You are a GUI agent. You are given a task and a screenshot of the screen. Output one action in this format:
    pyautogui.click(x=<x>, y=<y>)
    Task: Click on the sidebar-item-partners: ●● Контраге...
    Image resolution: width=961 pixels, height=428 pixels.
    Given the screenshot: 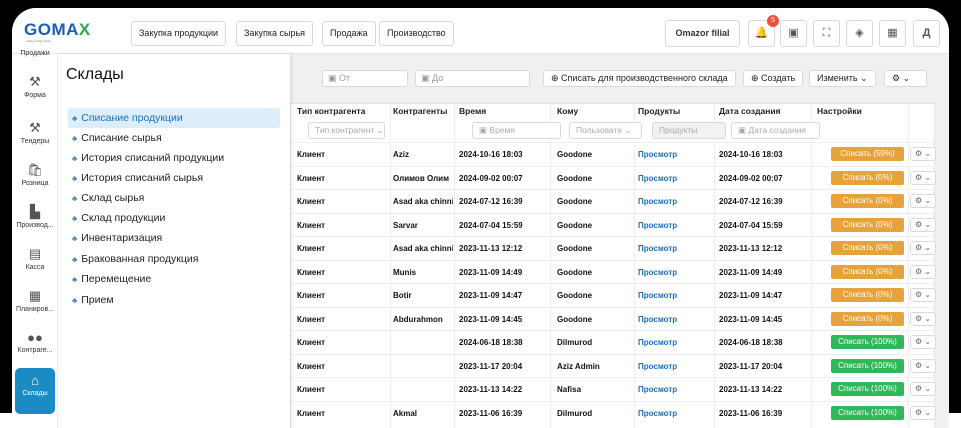 What is the action you would take?
    pyautogui.click(x=35, y=342)
    